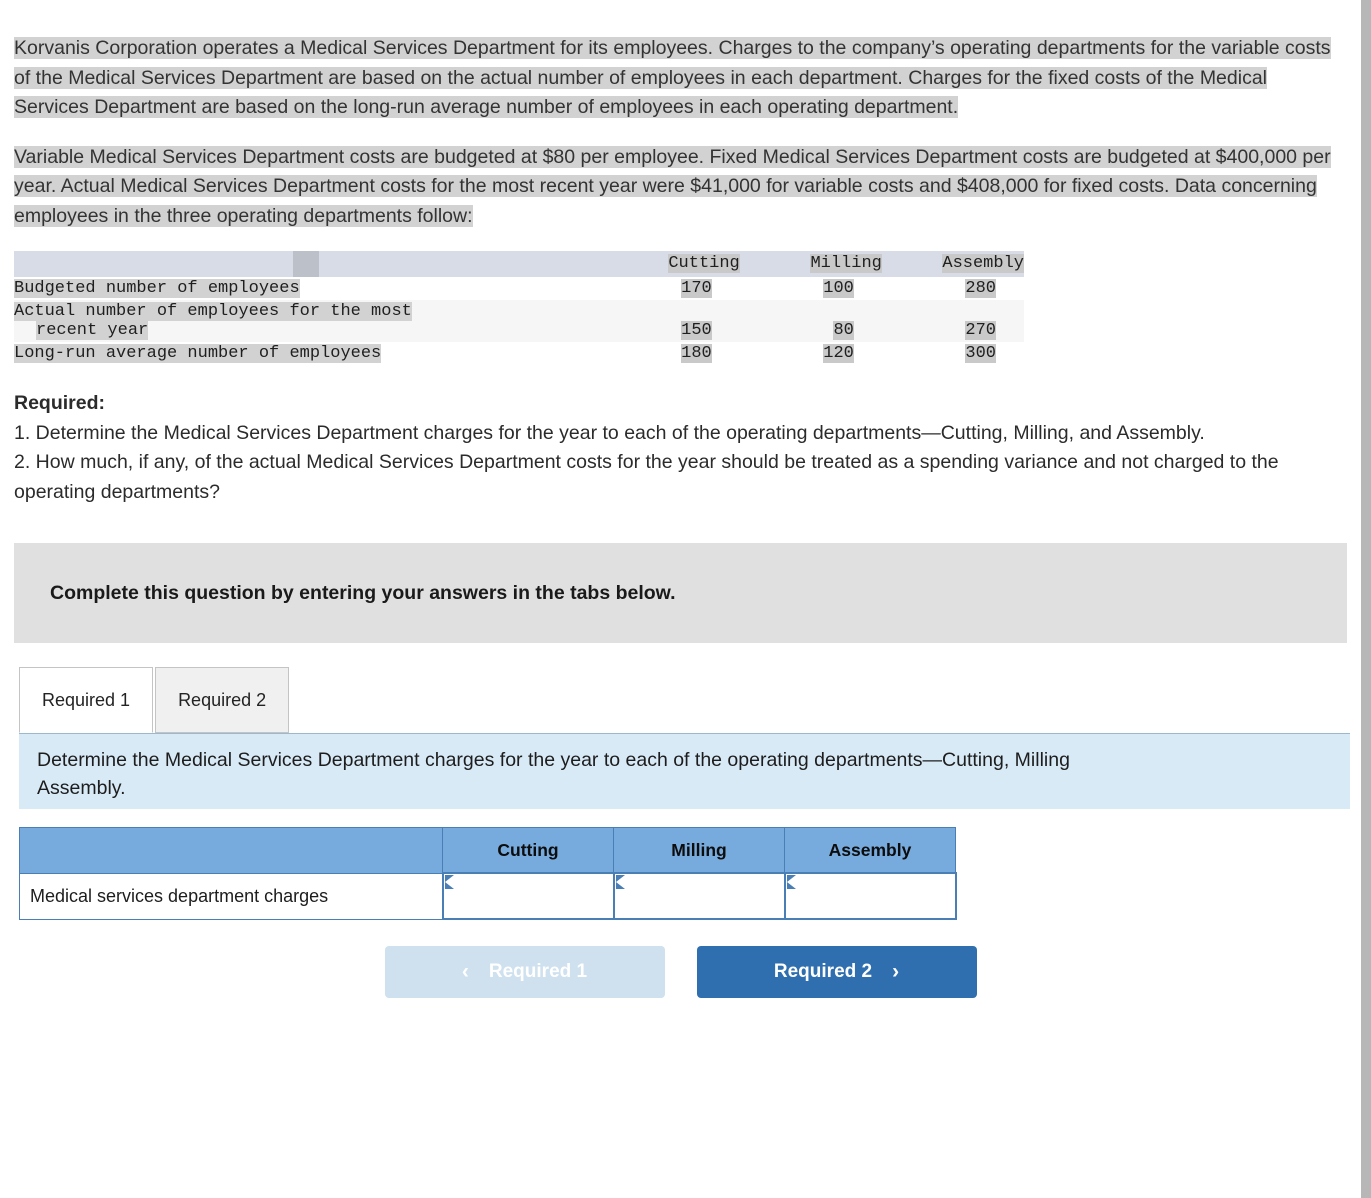 The height and width of the screenshot is (1198, 1371). I want to click on cell-budgeted-assembly: 280, so click(980, 288).